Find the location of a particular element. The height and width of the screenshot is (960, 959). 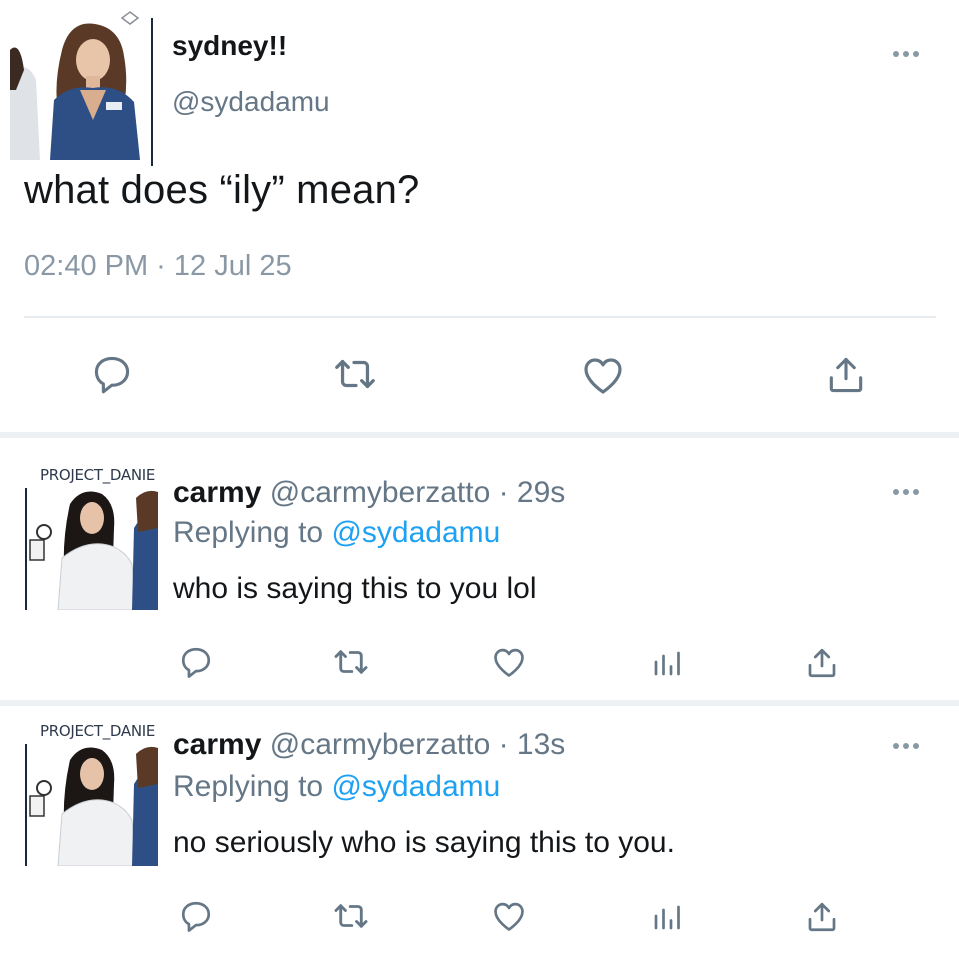

handle-and-time: @carmyberzatto · 29s is located at coordinates (418, 492).